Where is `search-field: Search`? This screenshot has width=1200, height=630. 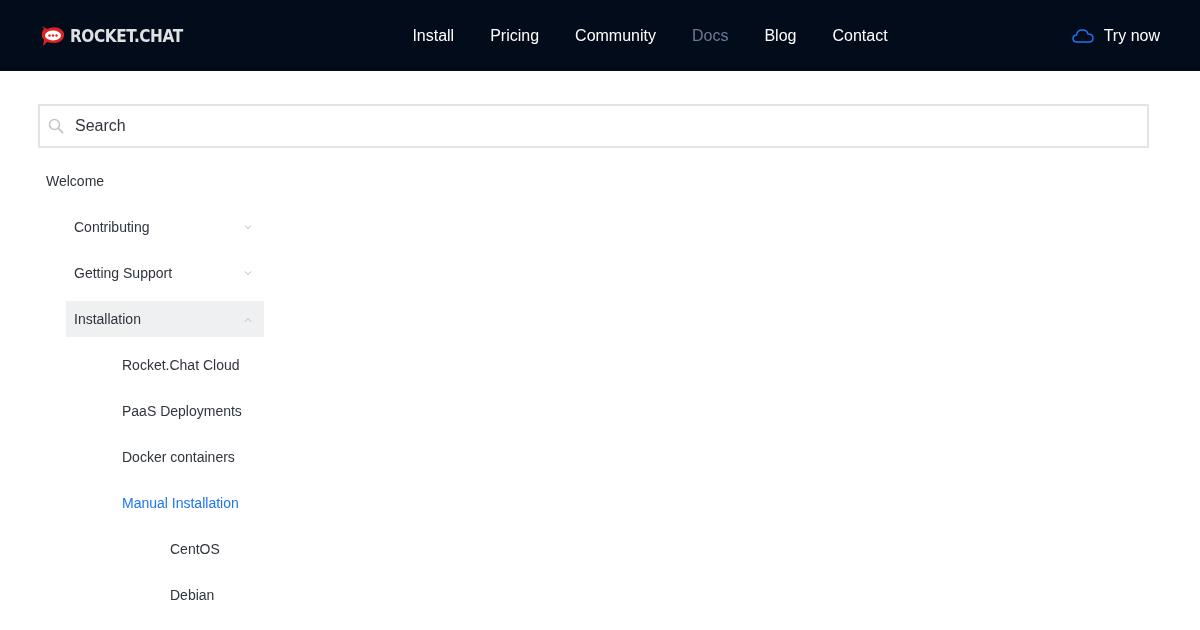 search-field: Search is located at coordinates (593, 126).